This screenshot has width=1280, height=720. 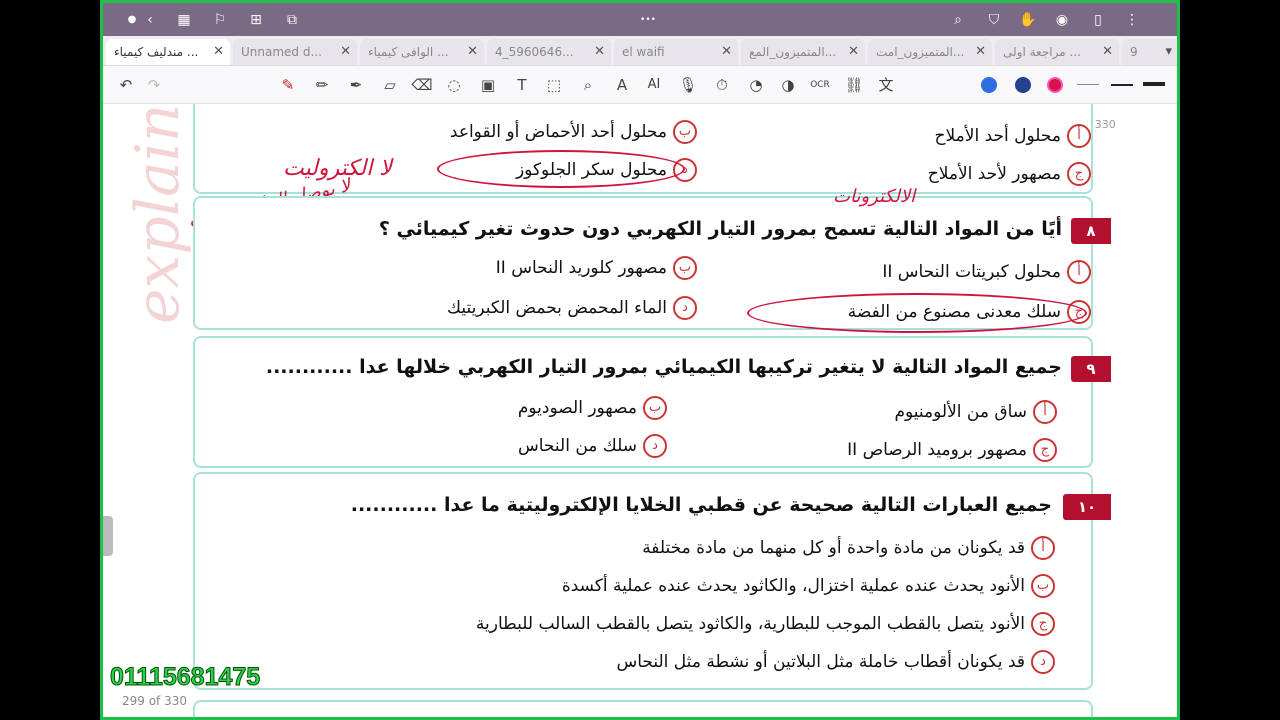 What do you see at coordinates (622, 85) in the screenshot?
I see `text-box-icon: A` at bounding box center [622, 85].